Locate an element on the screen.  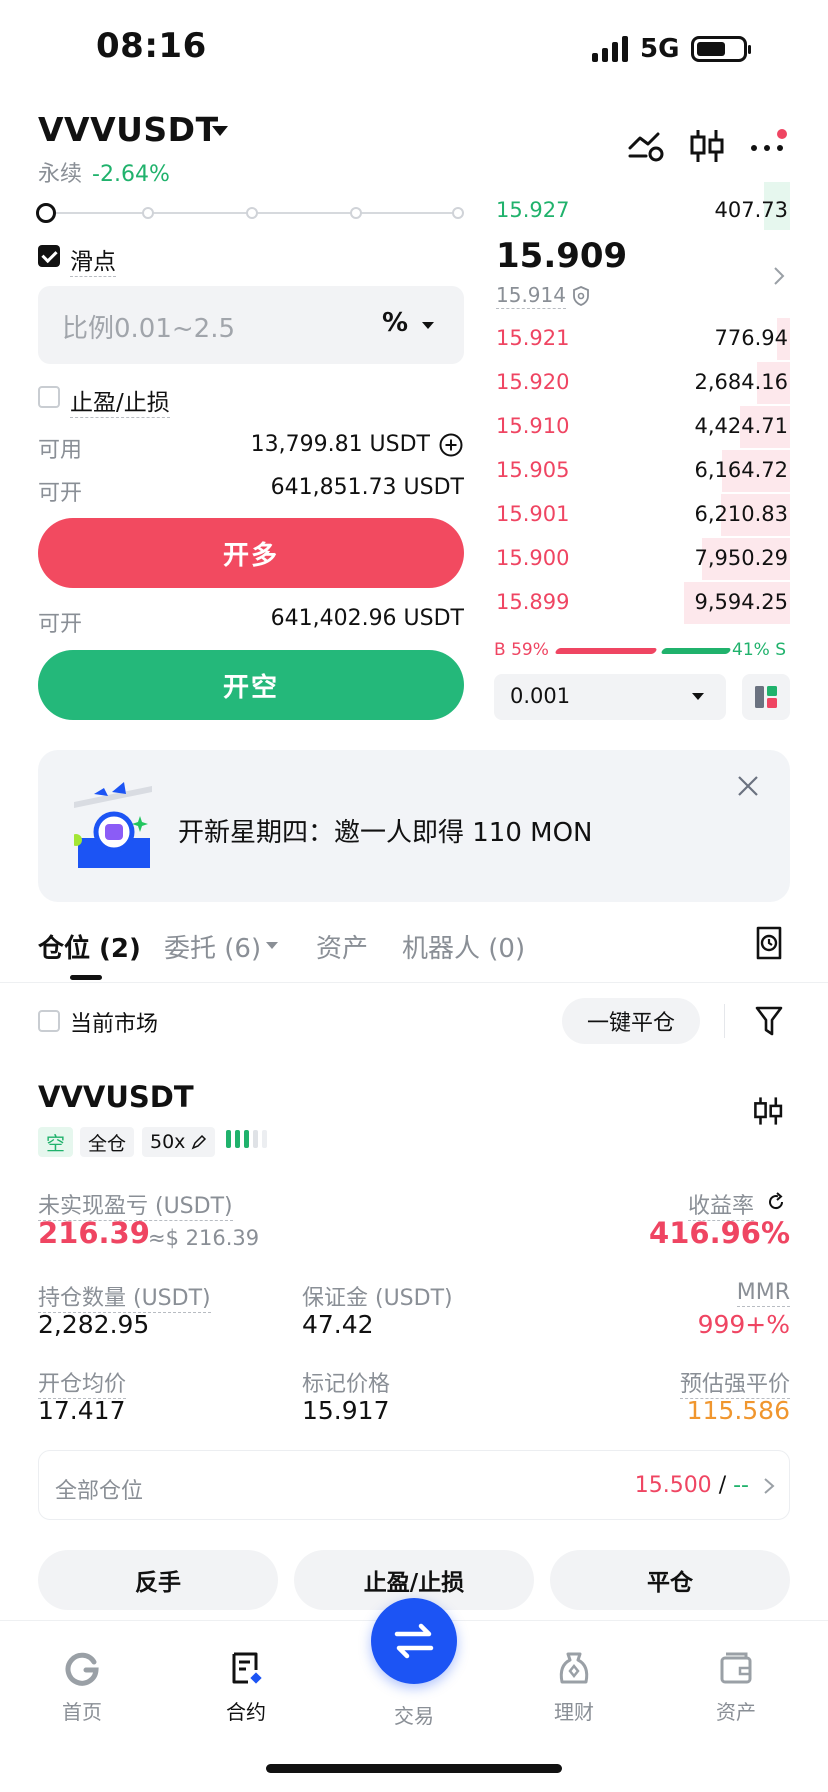
margin-mode-badge: 全仓 is located at coordinates (107, 1142).